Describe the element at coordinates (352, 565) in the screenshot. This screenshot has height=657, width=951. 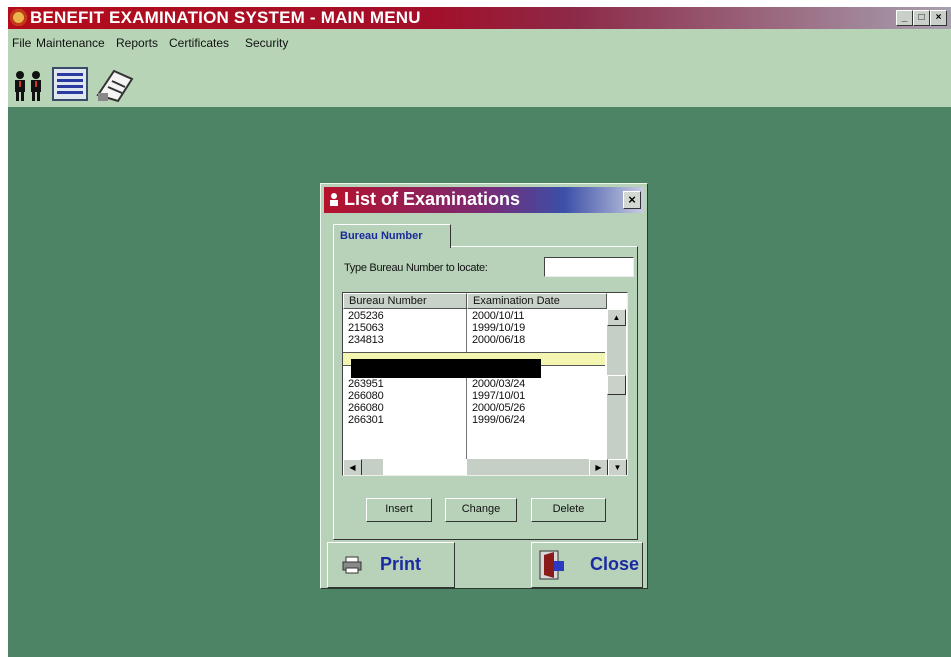
I see `printer-icon` at that location.